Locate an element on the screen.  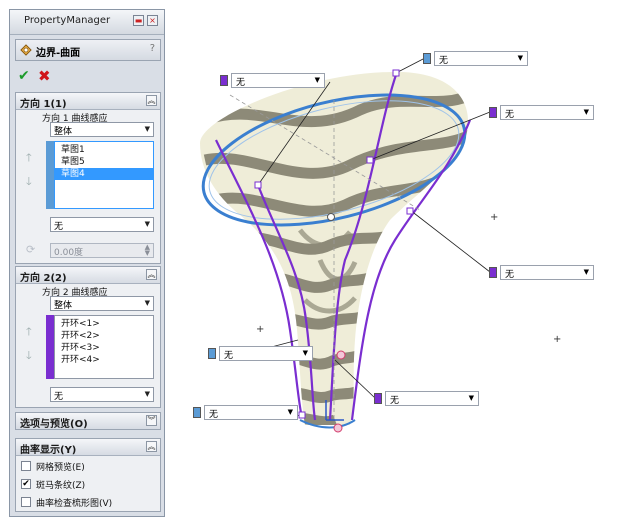
options-header: 选项与预览(O) ︾ is located at coordinates (88, 421).